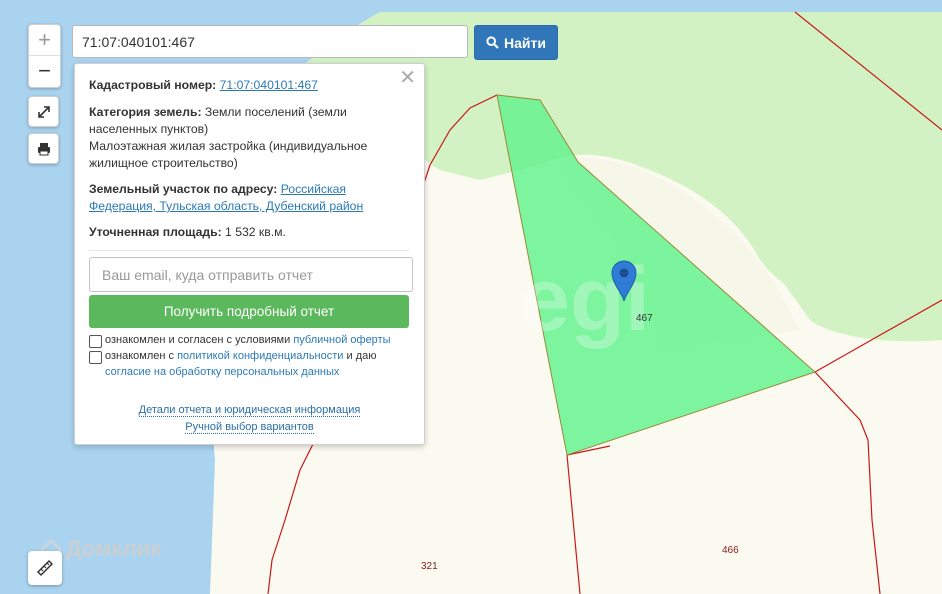 This screenshot has width=942, height=594. Describe the element at coordinates (270, 41) in the screenshot. I see `cadastral-search-input` at that location.